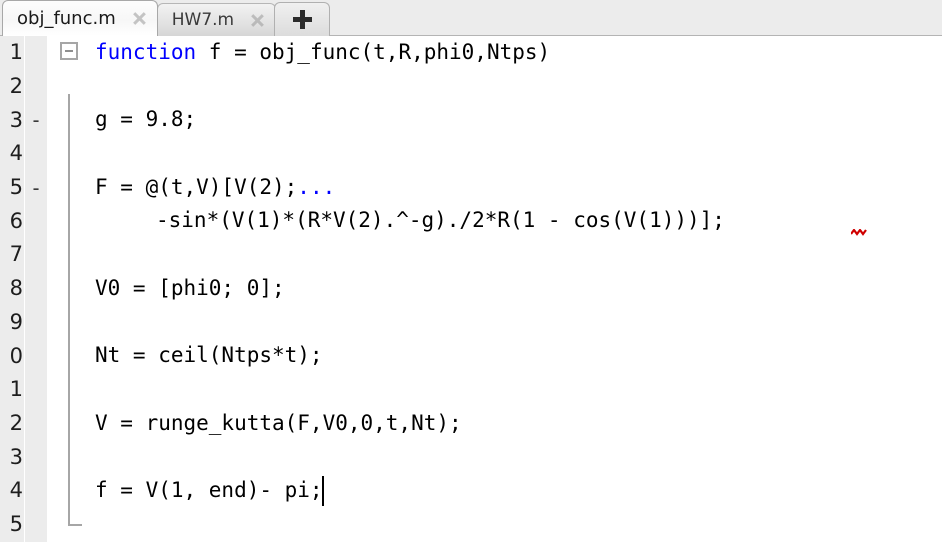 This screenshot has height=542, width=942. What do you see at coordinates (322, 490) in the screenshot?
I see `text-caret` at bounding box center [322, 490].